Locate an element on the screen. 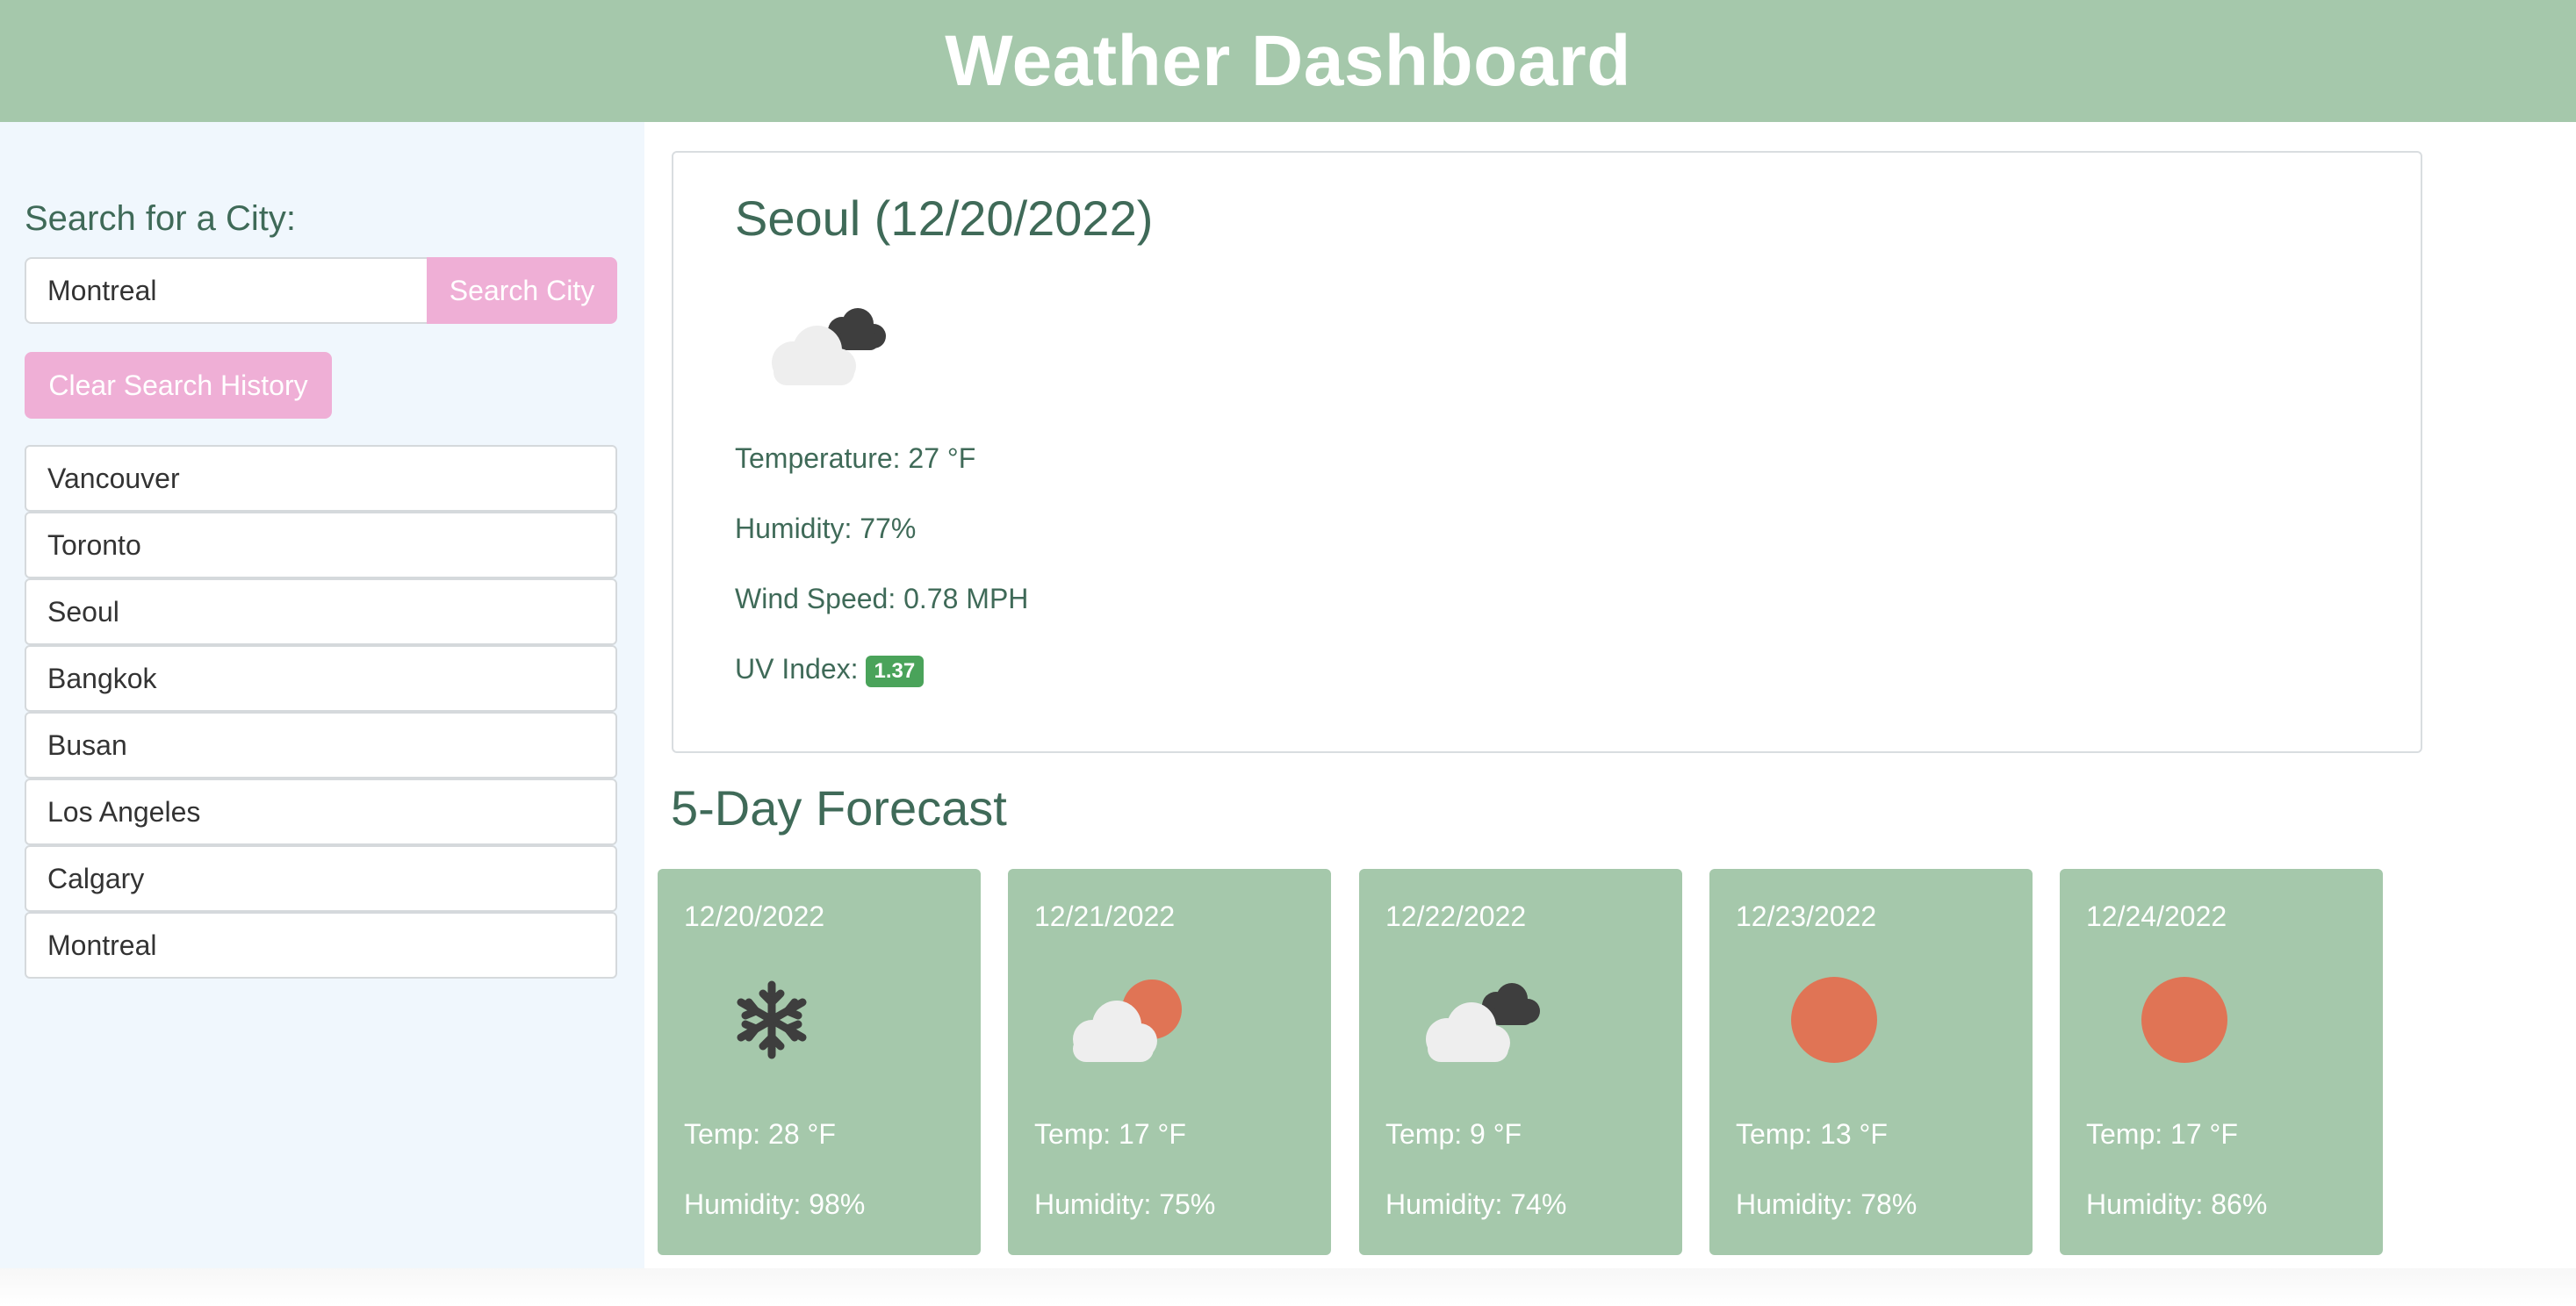  forecast-card: 12/21/2022 Temp: 17 °F Humidity: 75% is located at coordinates (1169, 1062).